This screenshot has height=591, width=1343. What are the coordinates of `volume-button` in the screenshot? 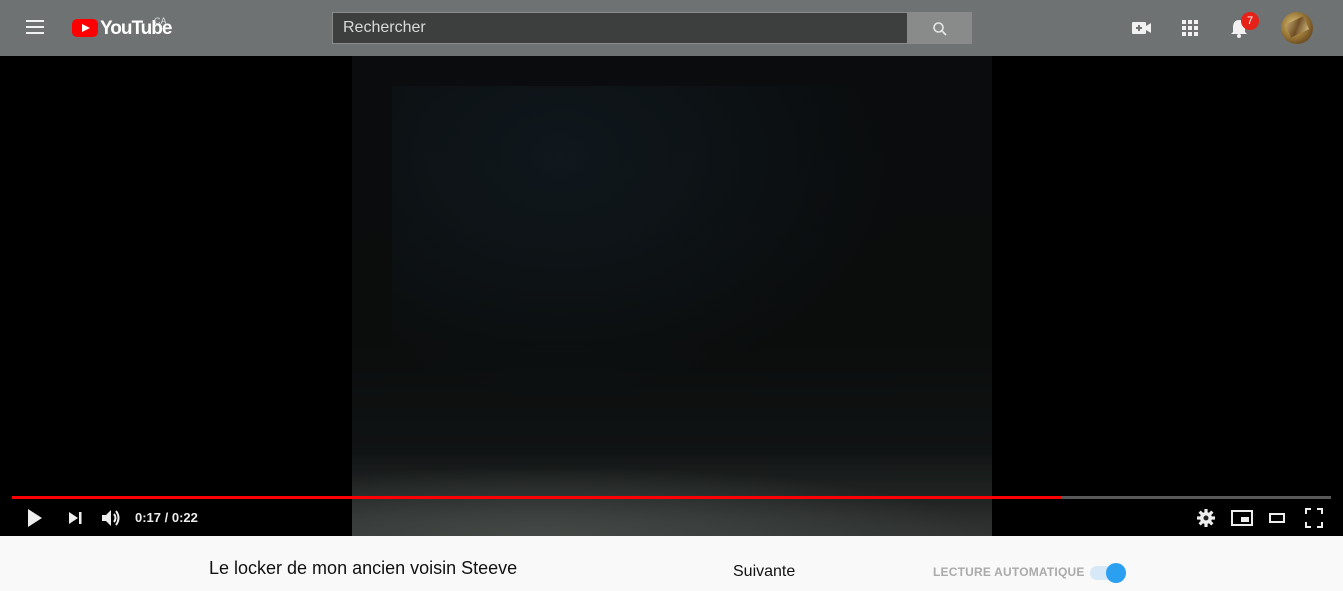 It's located at (112, 518).